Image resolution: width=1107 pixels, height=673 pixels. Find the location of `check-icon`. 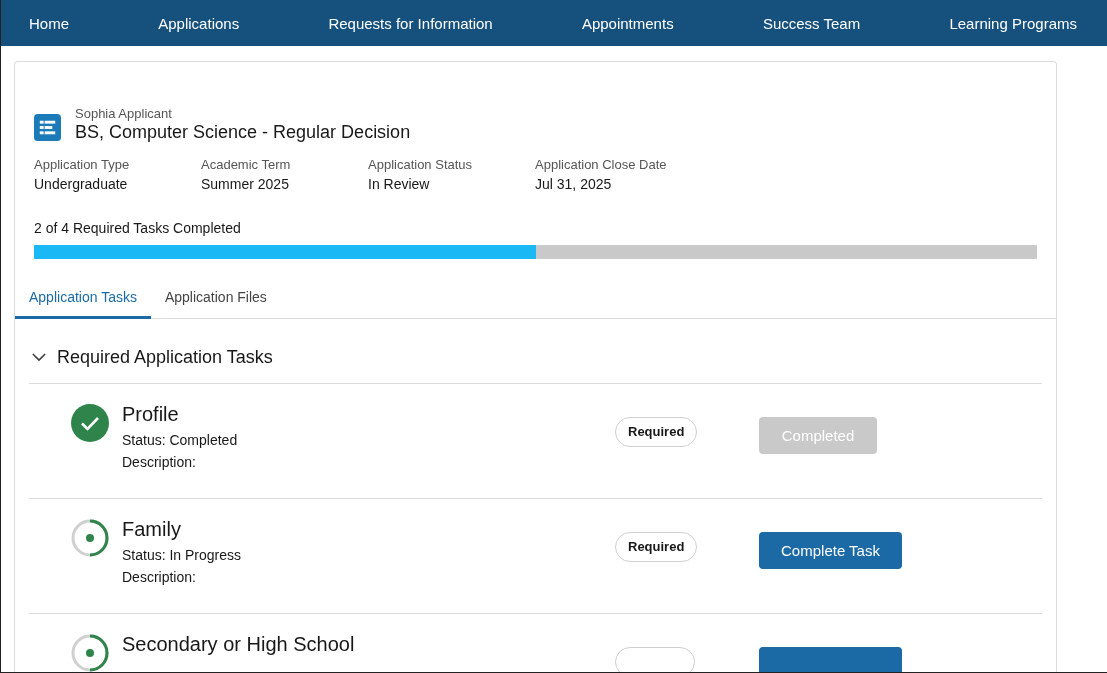

check-icon is located at coordinates (90, 423).